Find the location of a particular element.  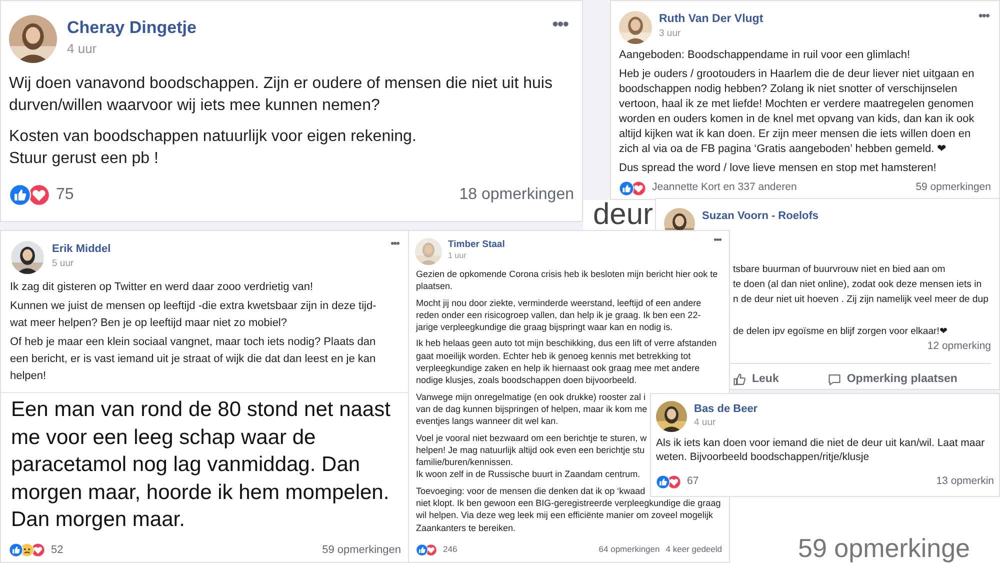

sad-face-icon is located at coordinates (27, 549).